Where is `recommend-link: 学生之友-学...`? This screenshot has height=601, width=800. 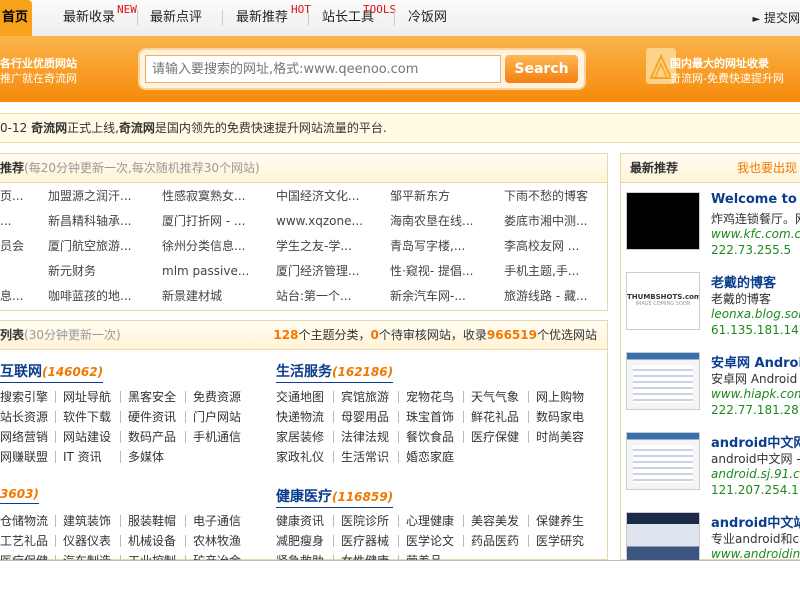
recommend-link: 学生之友-学... is located at coordinates (314, 246).